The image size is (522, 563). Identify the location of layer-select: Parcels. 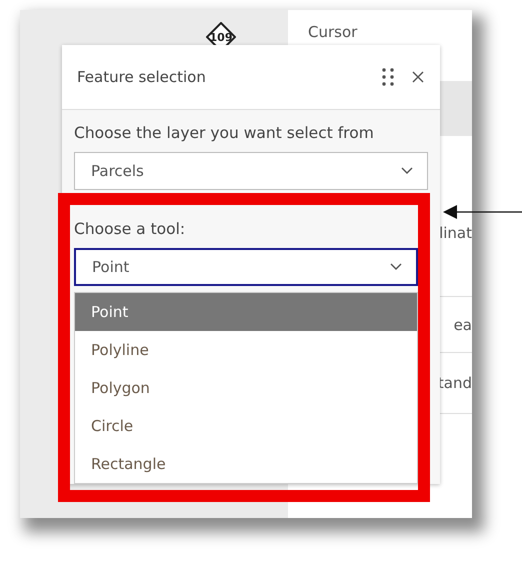
(251, 171).